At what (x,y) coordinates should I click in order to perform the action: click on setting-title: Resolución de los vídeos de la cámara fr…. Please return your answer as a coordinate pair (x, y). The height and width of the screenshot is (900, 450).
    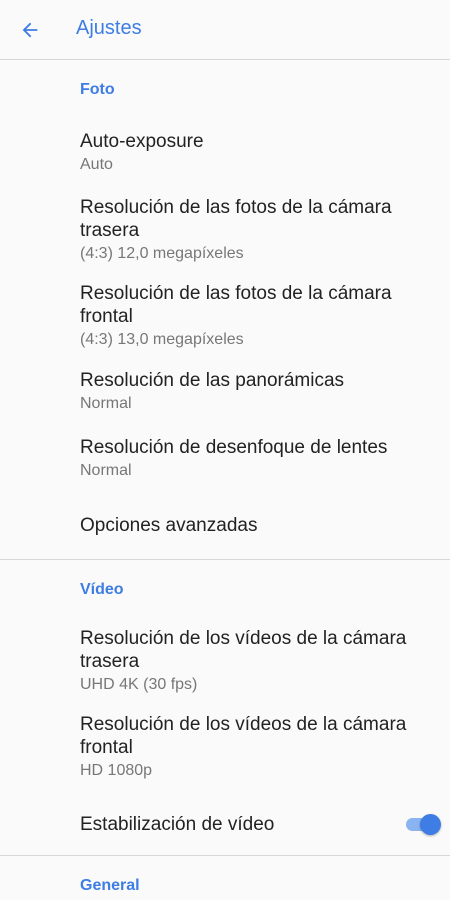
    Looking at the image, I should click on (243, 736).